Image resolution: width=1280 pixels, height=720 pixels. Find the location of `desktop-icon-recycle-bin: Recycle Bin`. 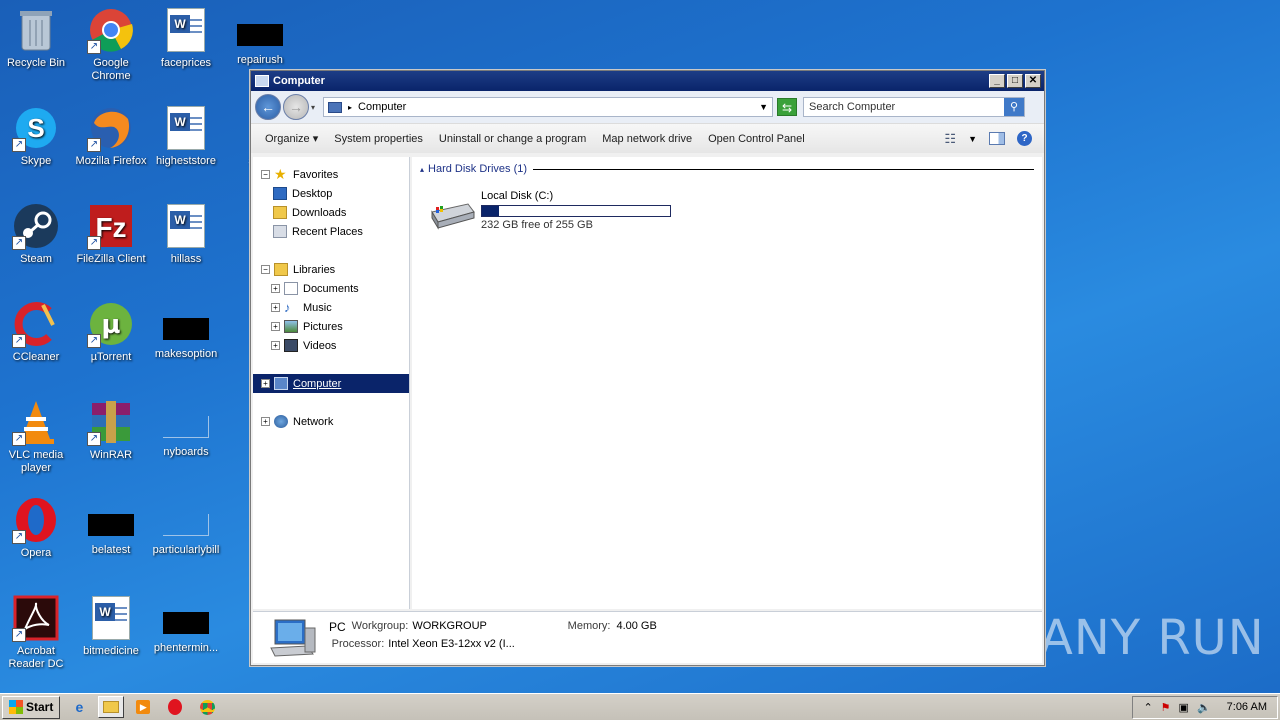

desktop-icon-recycle-bin: Recycle Bin is located at coordinates (37, 38).